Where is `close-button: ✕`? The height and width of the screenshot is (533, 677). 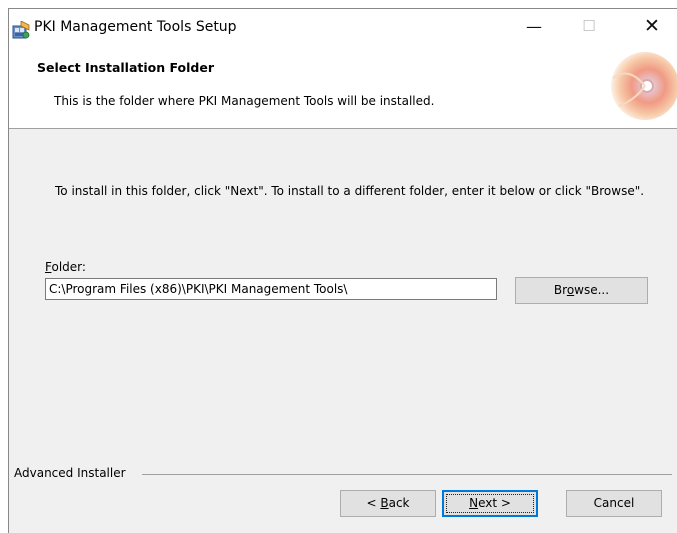 close-button: ✕ is located at coordinates (652, 26).